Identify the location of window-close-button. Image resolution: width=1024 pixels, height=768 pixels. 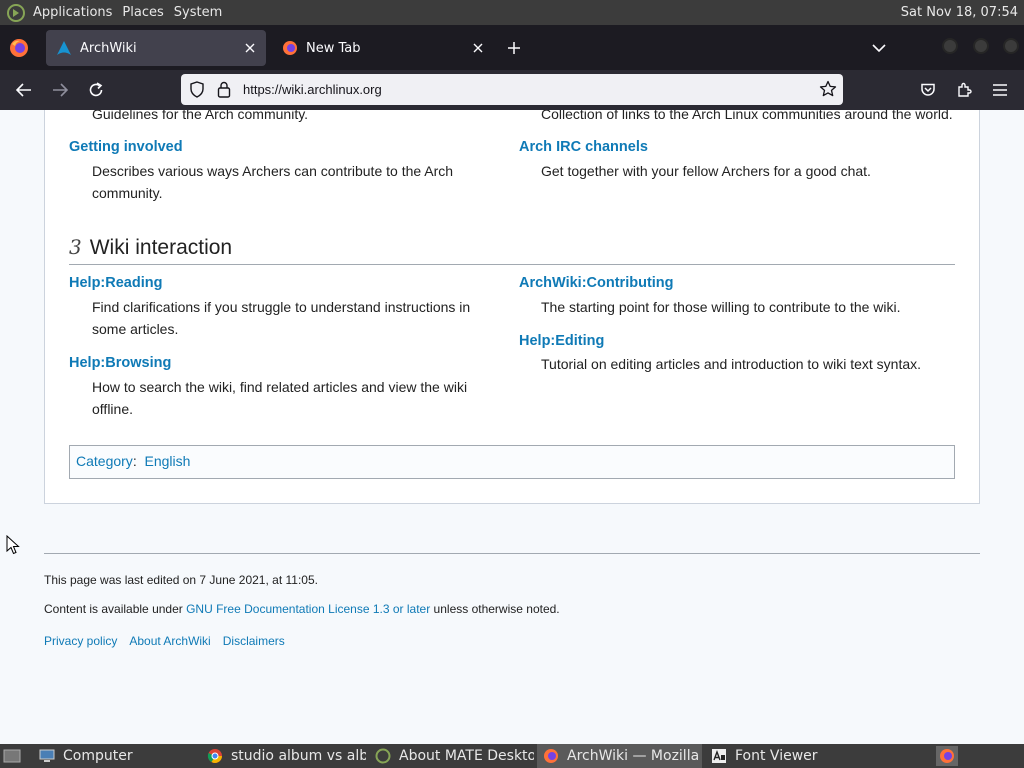
(1011, 46).